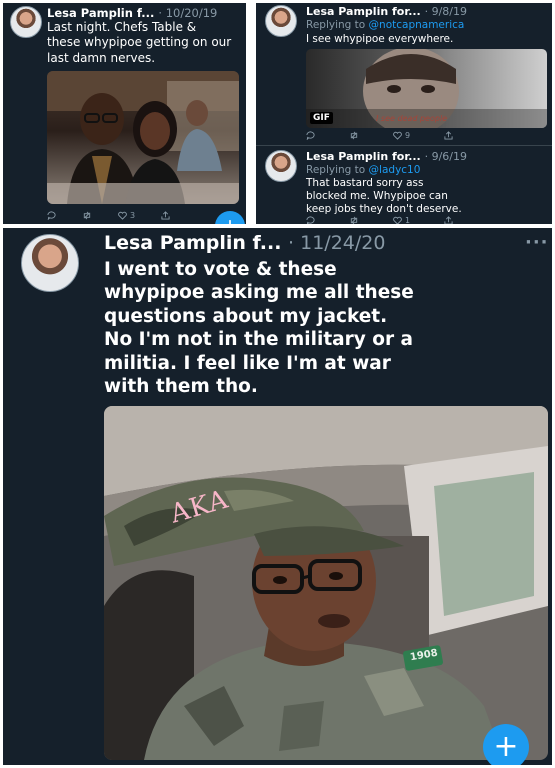 The height and width of the screenshot is (768, 555). What do you see at coordinates (412, 118) in the screenshot?
I see `gif-caption: I see dead people` at bounding box center [412, 118].